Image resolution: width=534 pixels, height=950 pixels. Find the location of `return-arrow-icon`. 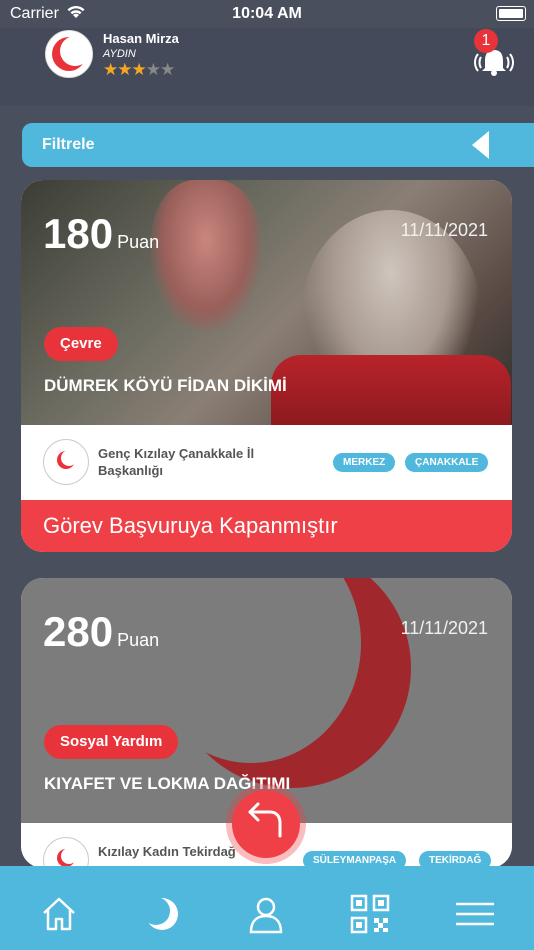

return-arrow-icon is located at coordinates (265, 820).